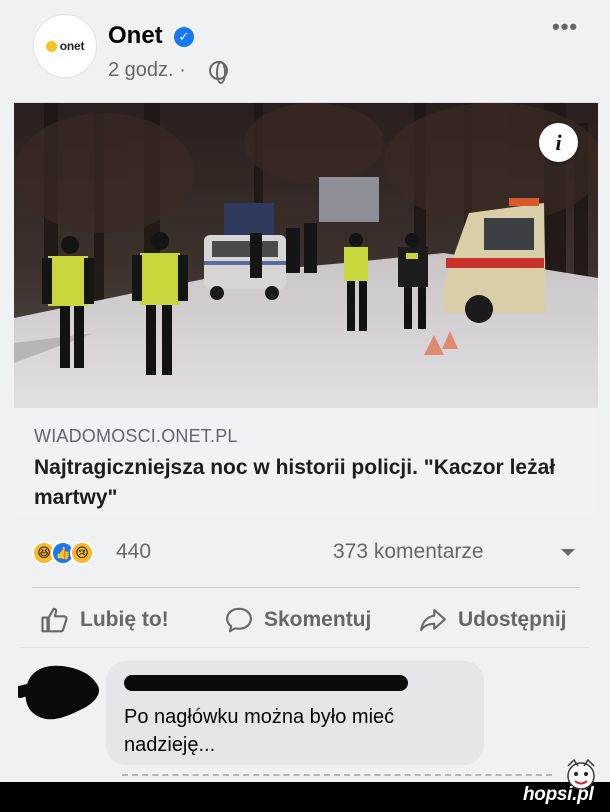 The height and width of the screenshot is (812, 610). I want to click on share-button: Udostępnij, so click(492, 620).